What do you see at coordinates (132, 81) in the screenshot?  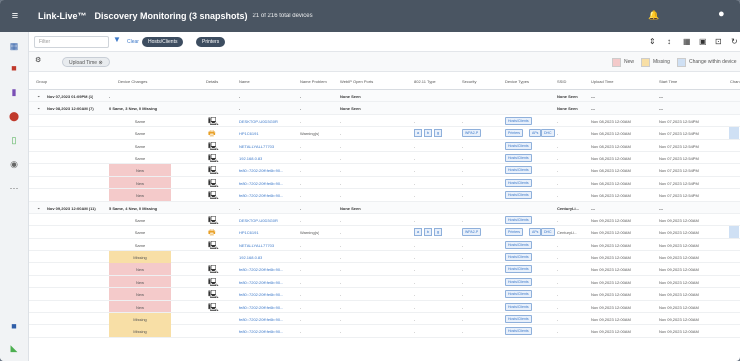 I see `col-device-changes: Device Changes` at bounding box center [132, 81].